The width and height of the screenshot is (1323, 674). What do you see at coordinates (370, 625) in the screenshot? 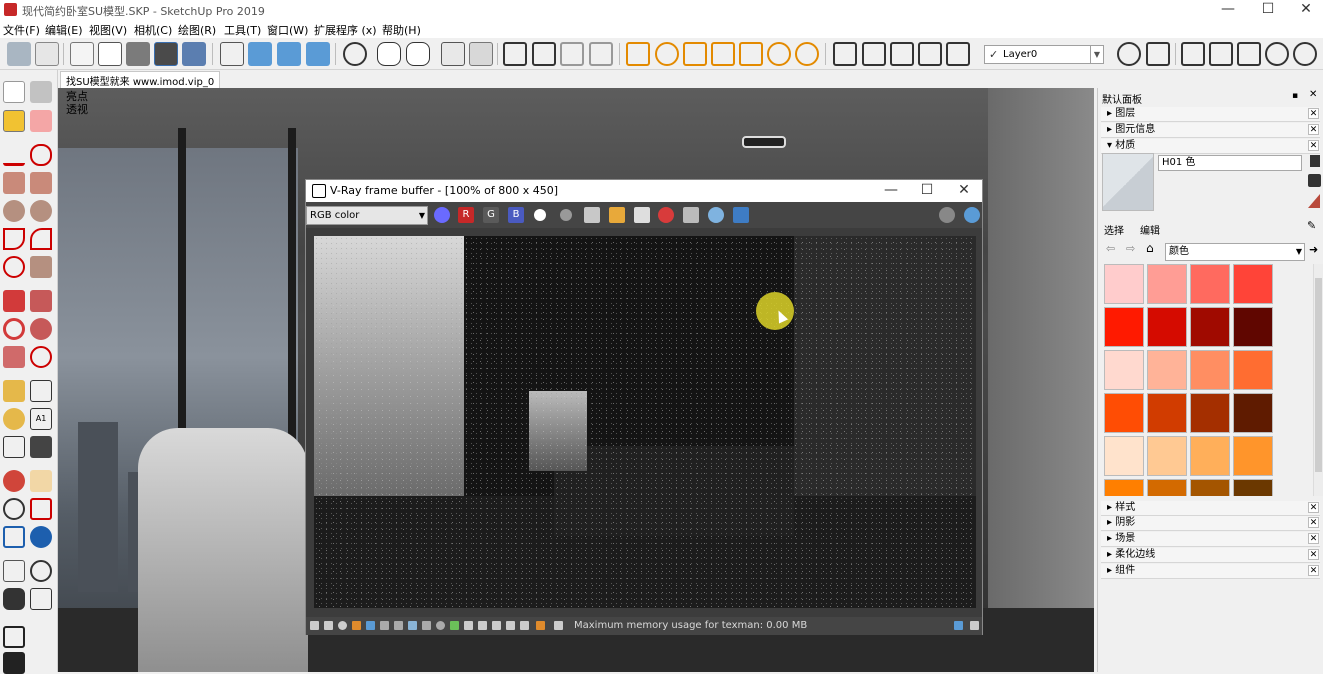
I see `exposure-icon` at bounding box center [370, 625].